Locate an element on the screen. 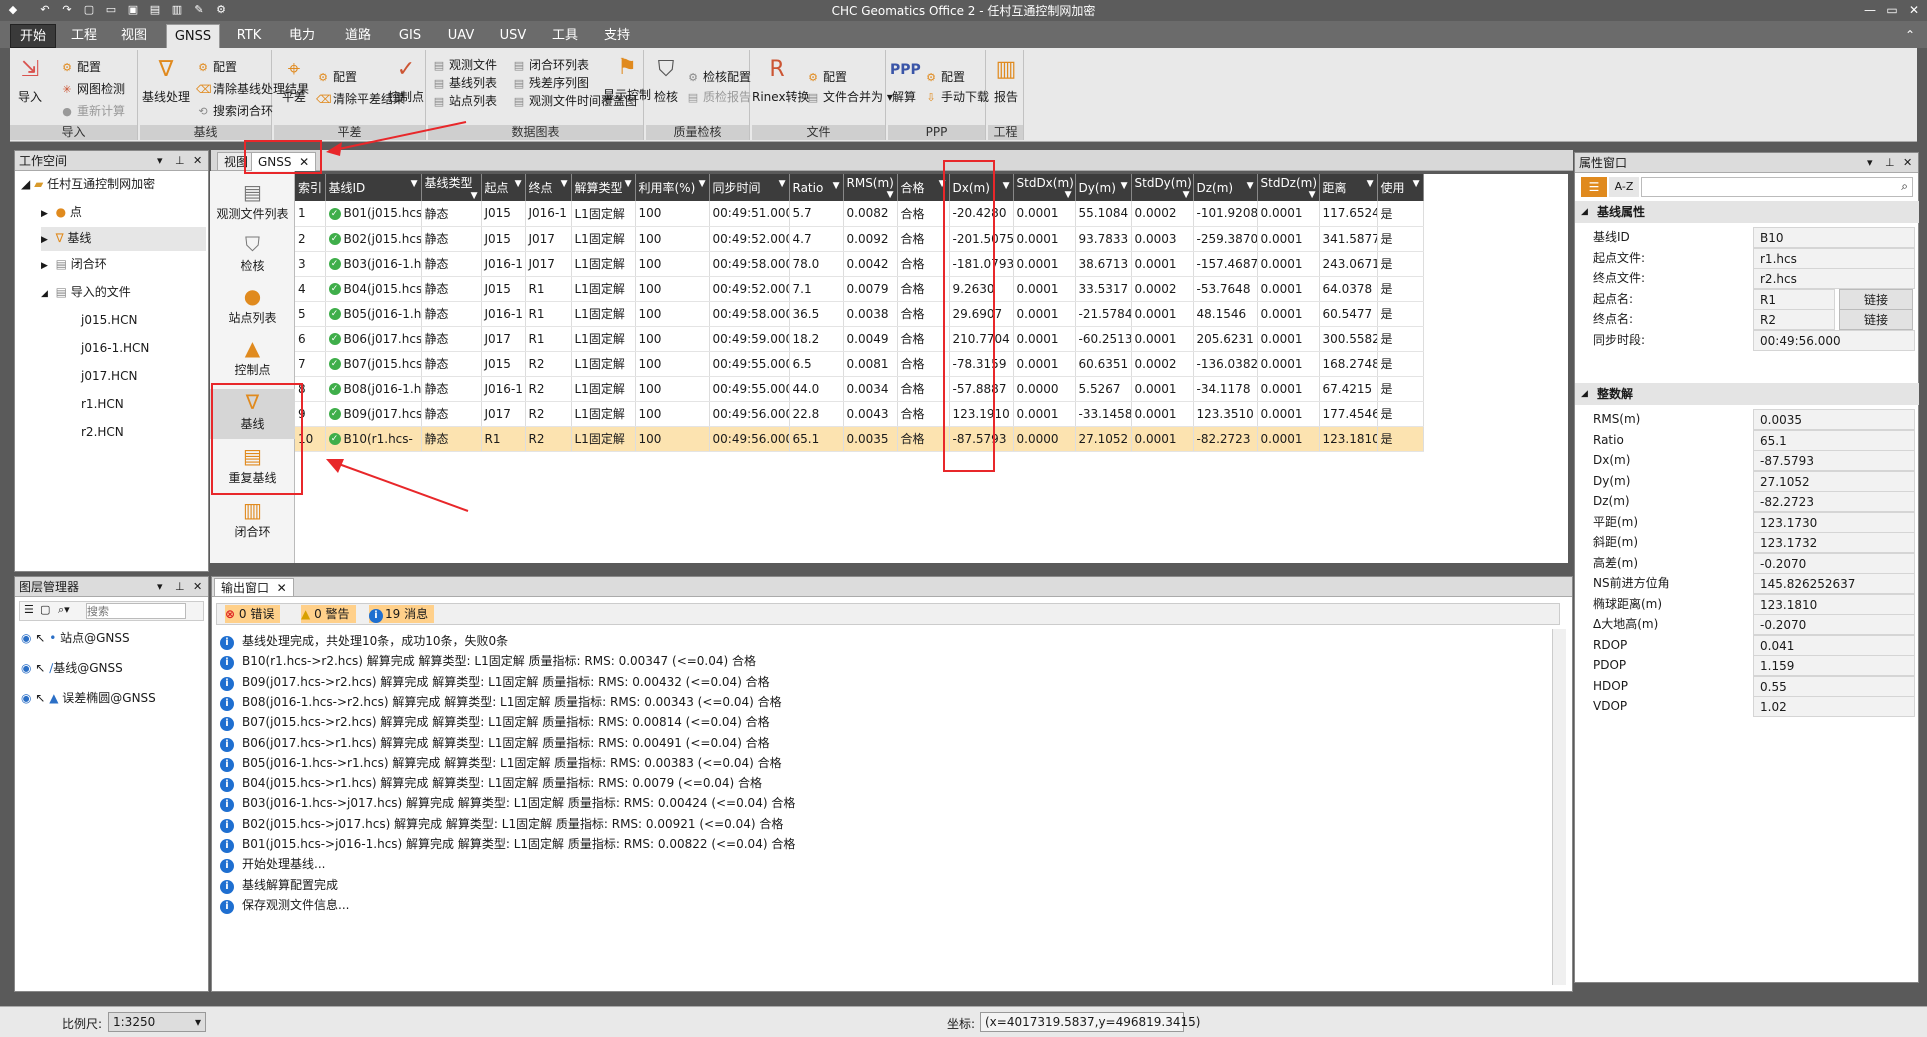 This screenshot has width=1927, height=1037. close-window-icon: ✕ is located at coordinates (1914, 10).